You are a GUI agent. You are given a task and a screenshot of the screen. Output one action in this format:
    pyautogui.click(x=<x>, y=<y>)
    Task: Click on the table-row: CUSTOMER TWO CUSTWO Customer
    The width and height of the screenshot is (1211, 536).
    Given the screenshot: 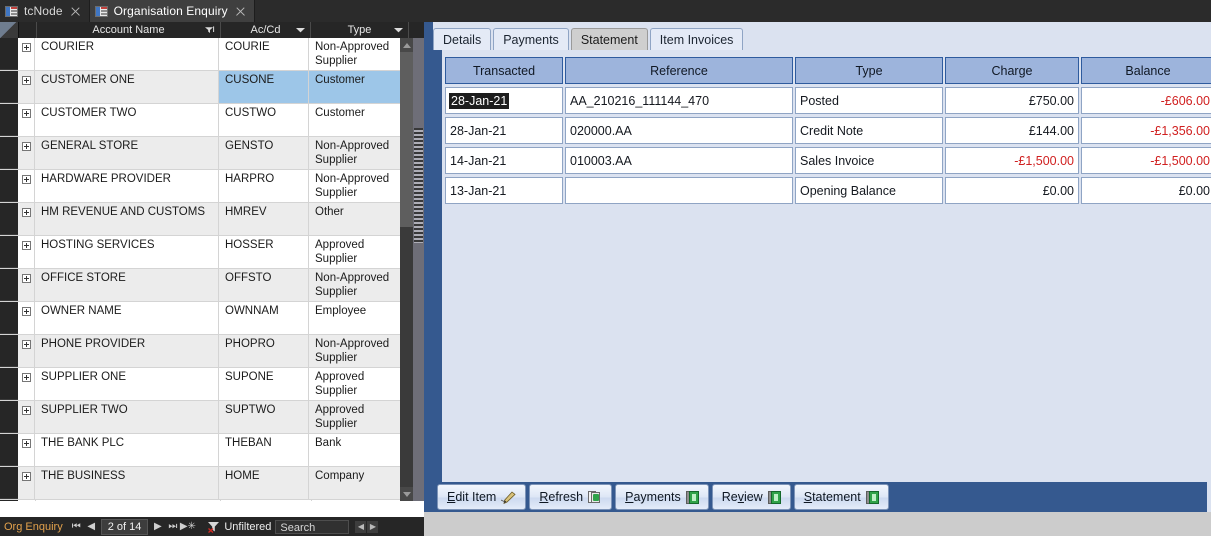 What is the action you would take?
    pyautogui.click(x=212, y=120)
    